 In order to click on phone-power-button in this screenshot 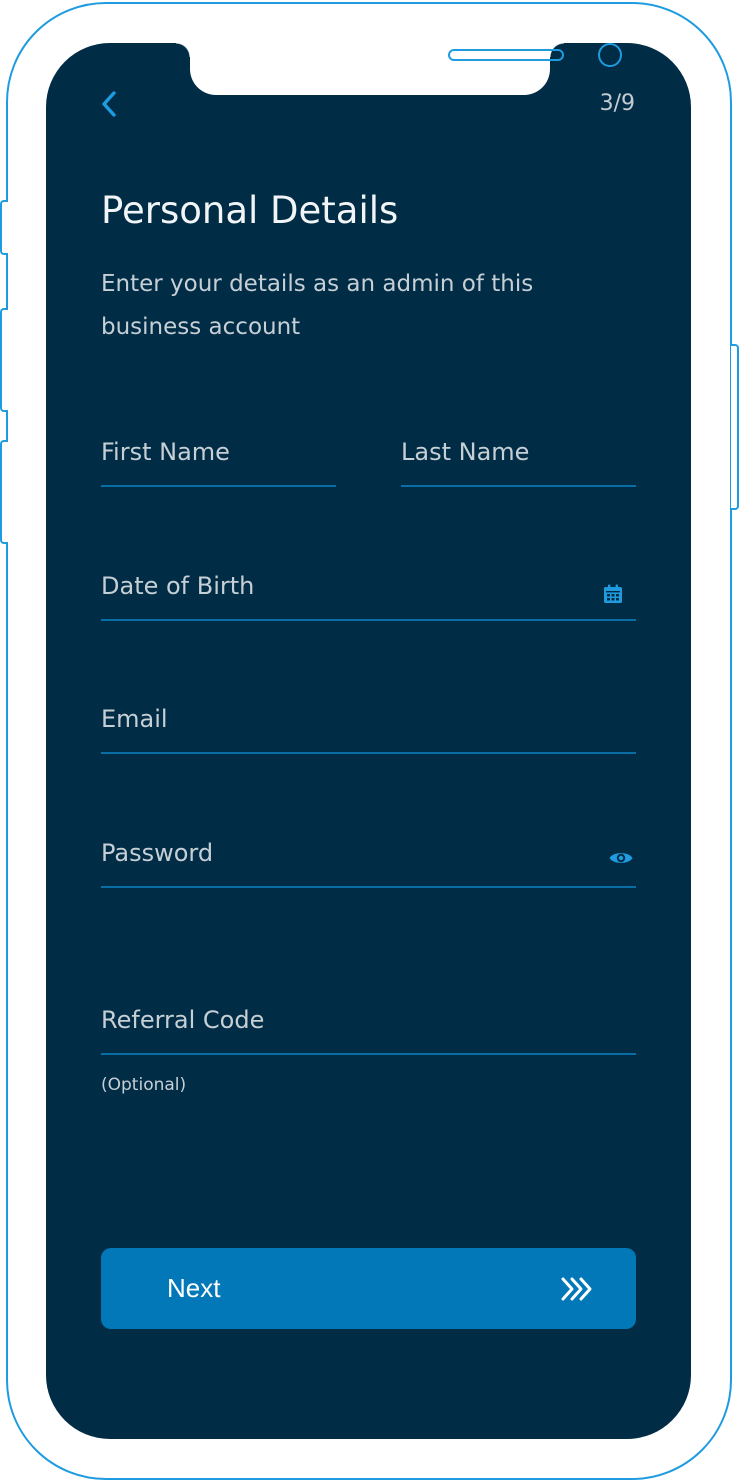, I will do `click(735, 427)`.